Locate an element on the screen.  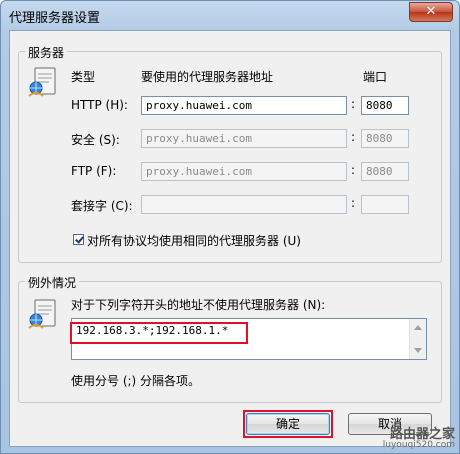
secure-colon: : is located at coordinates (353, 137).